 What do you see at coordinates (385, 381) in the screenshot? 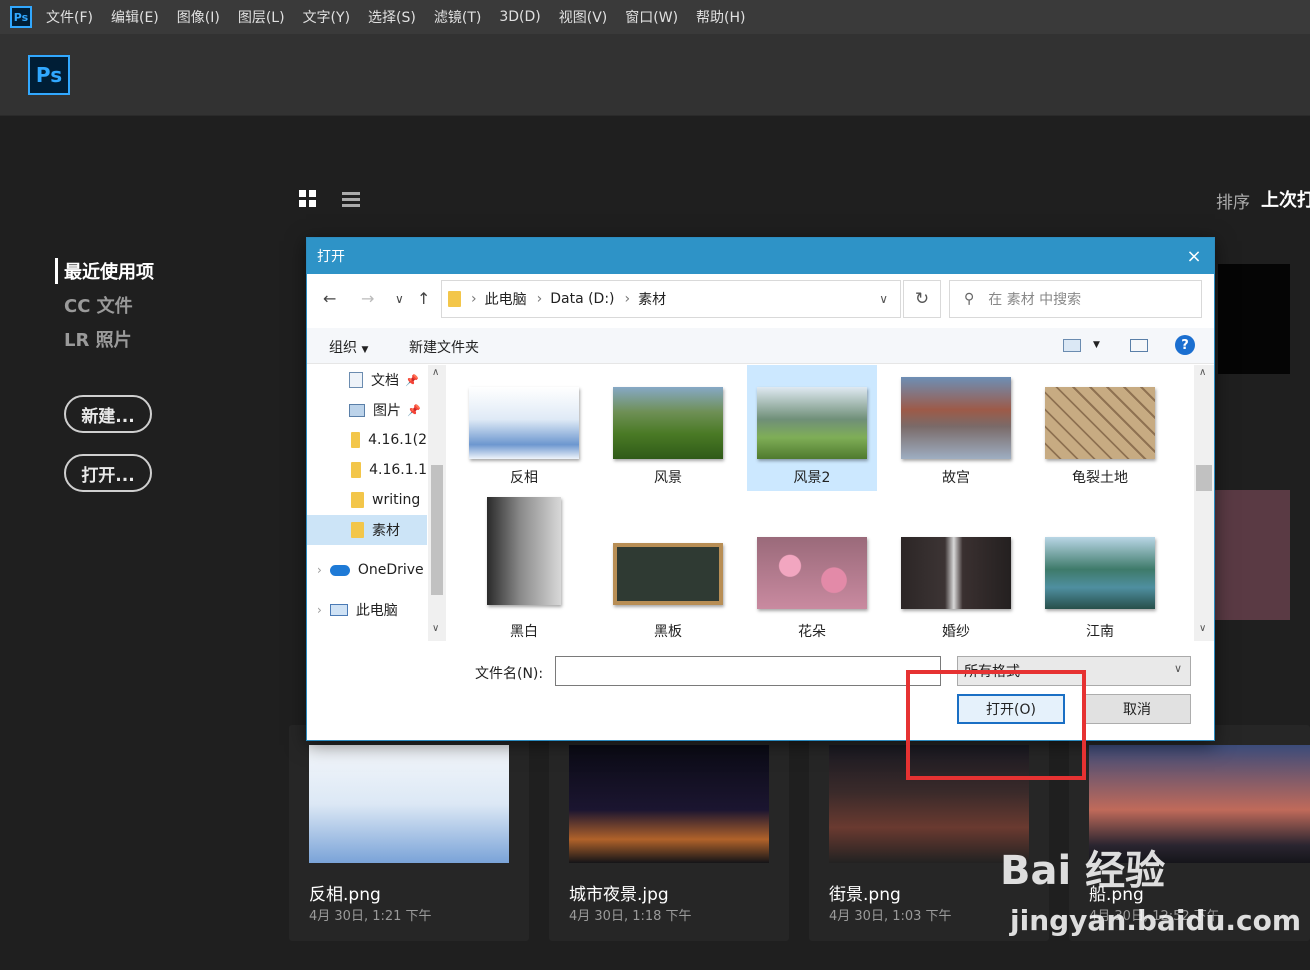
I see `tree-item-label: 文档` at bounding box center [385, 381].